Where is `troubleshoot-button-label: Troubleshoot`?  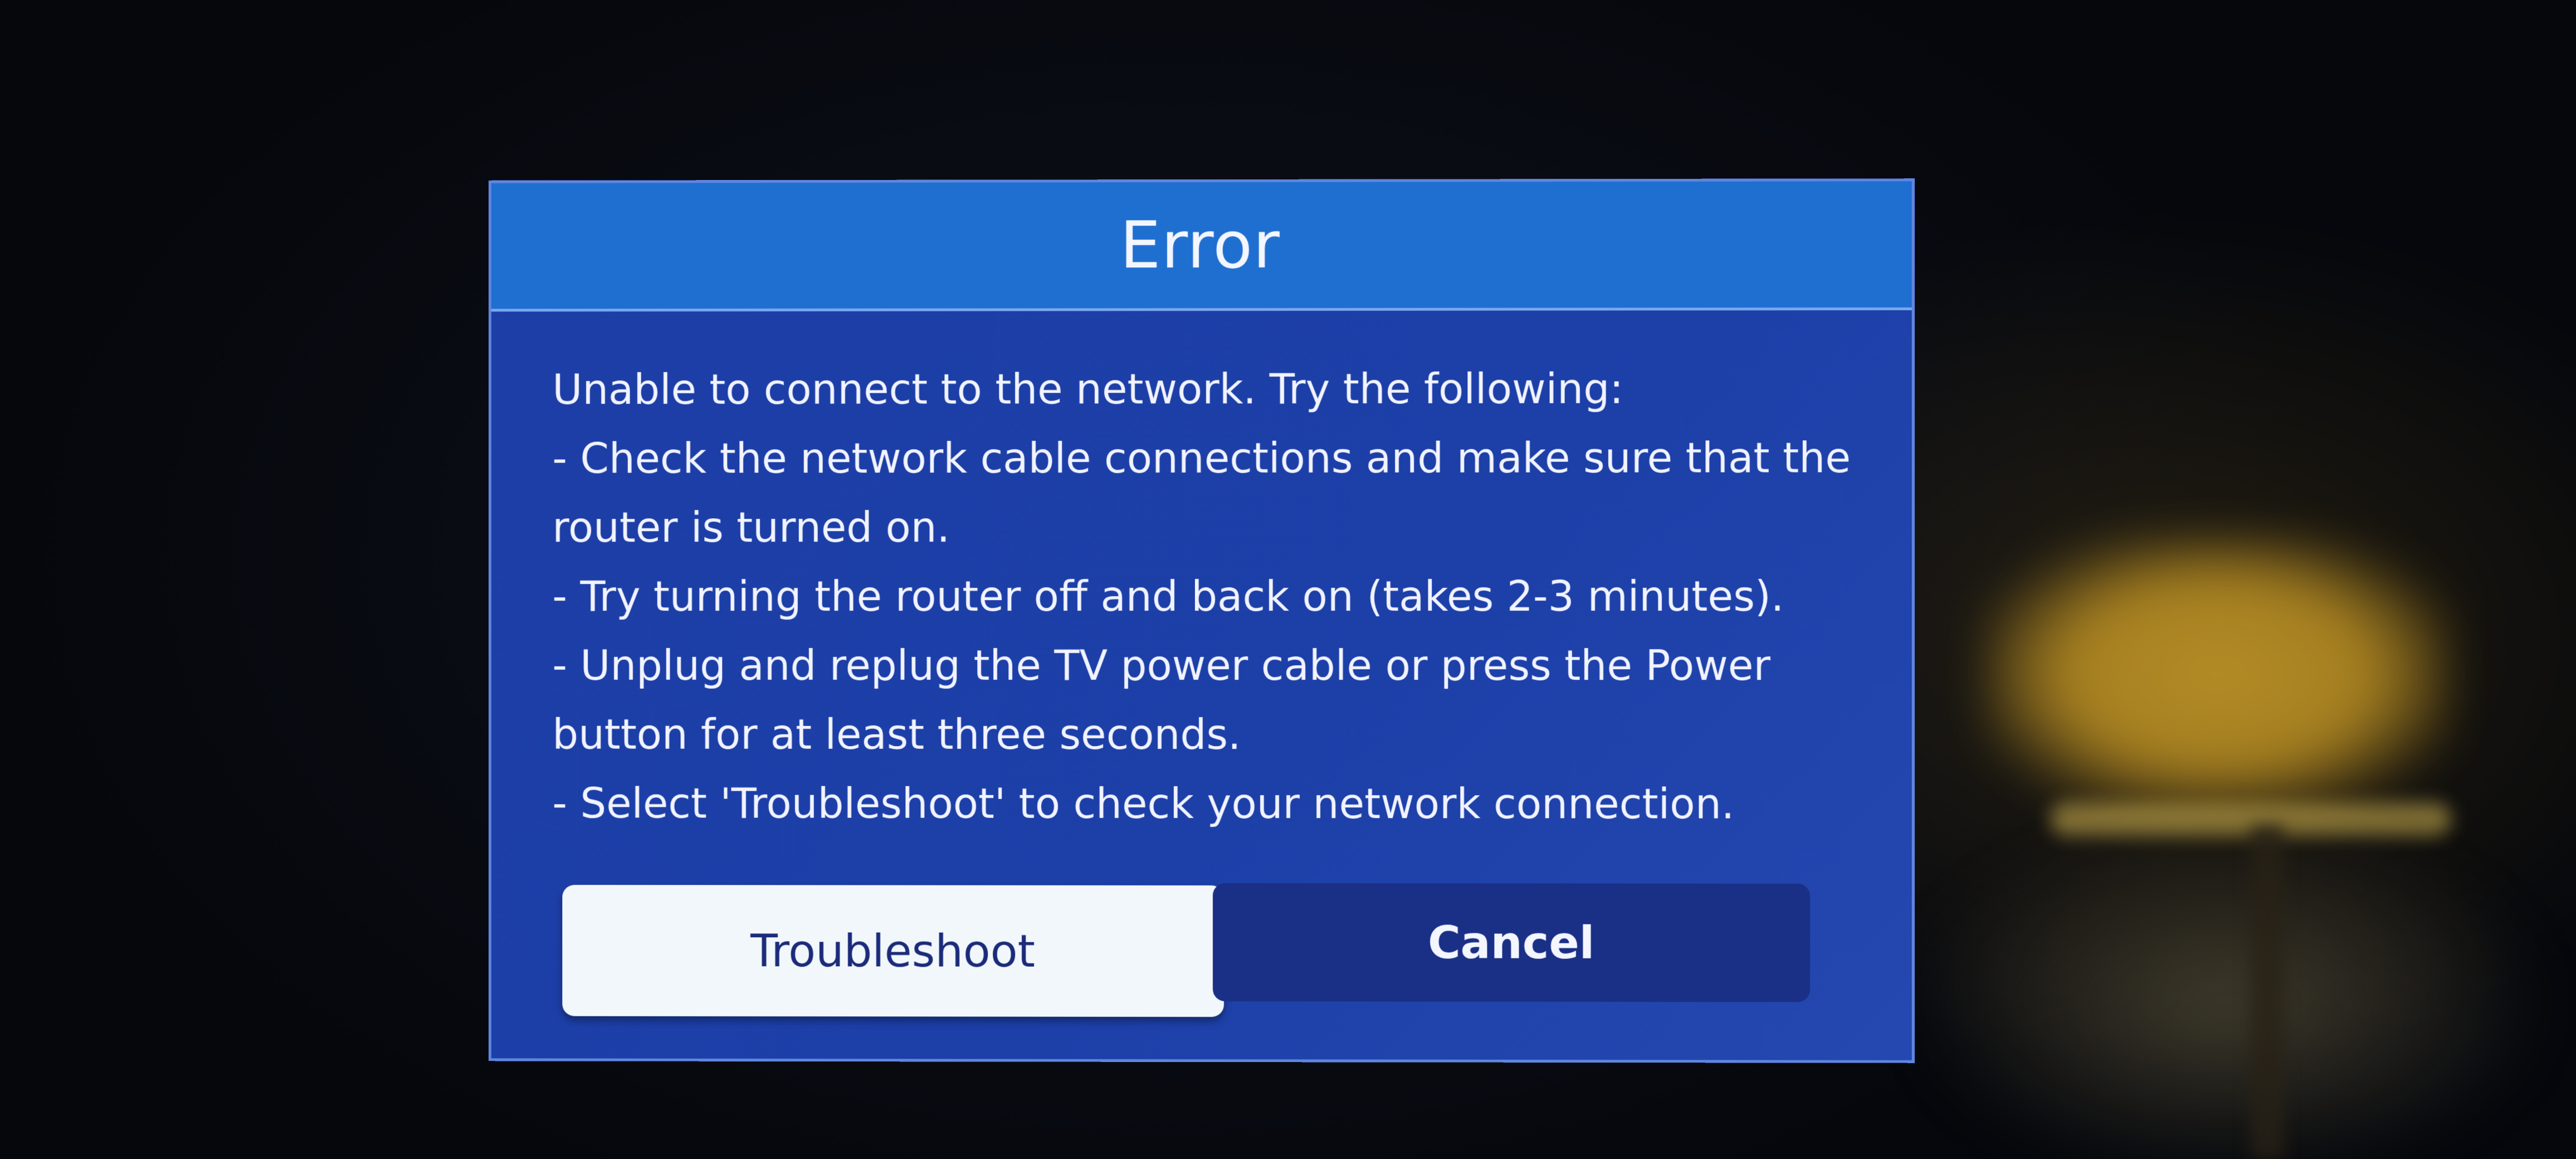 troubleshoot-button-label: Troubleshoot is located at coordinates (893, 951).